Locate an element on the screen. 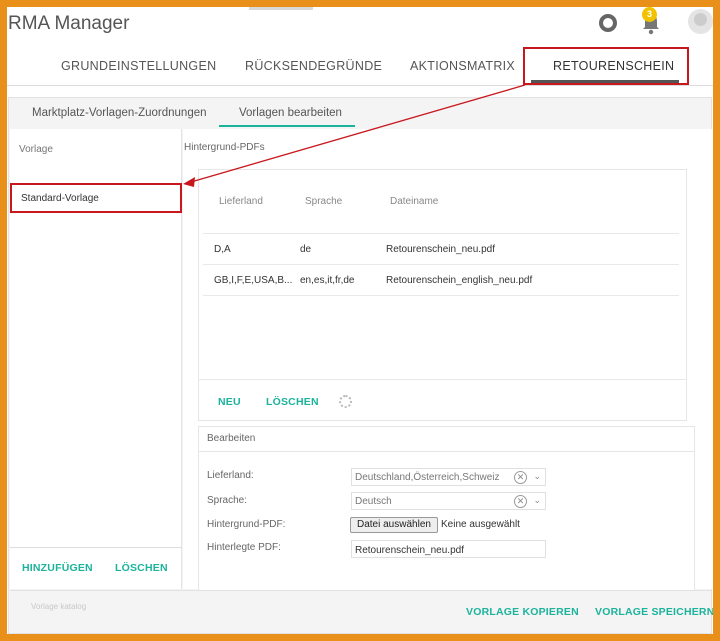  hintergrund-pdf-label: Hintergrund-PDF: is located at coordinates (246, 524).